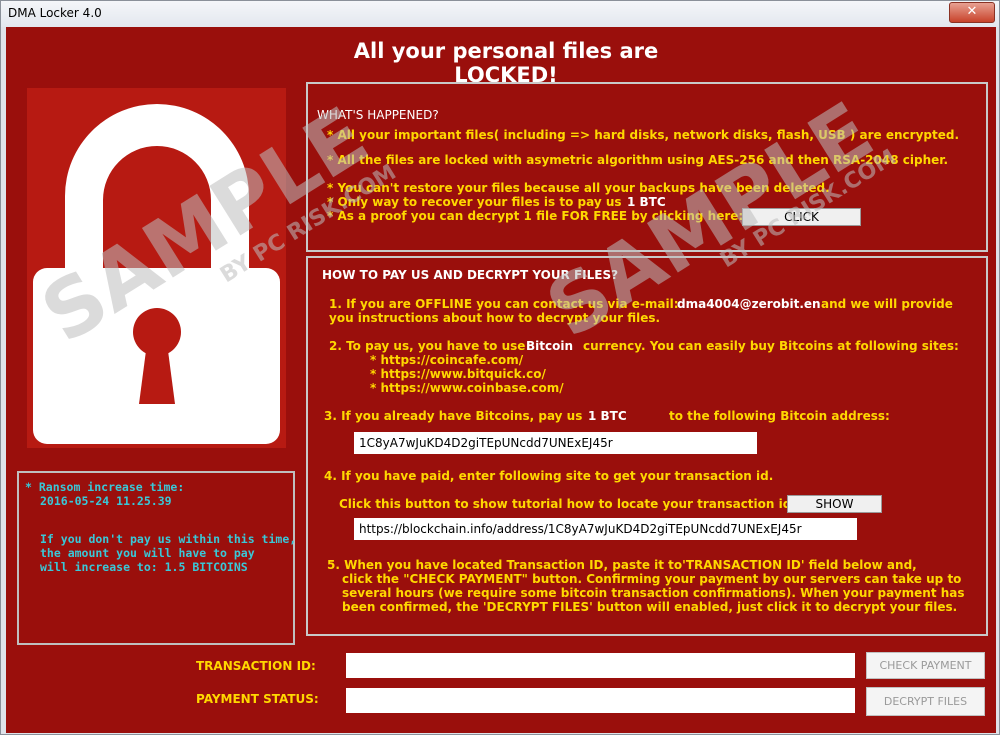 Image resolution: width=1000 pixels, height=735 pixels. Describe the element at coordinates (500, 14) in the screenshot. I see `title-bar: DMA Locker 4.0 ✕` at that location.